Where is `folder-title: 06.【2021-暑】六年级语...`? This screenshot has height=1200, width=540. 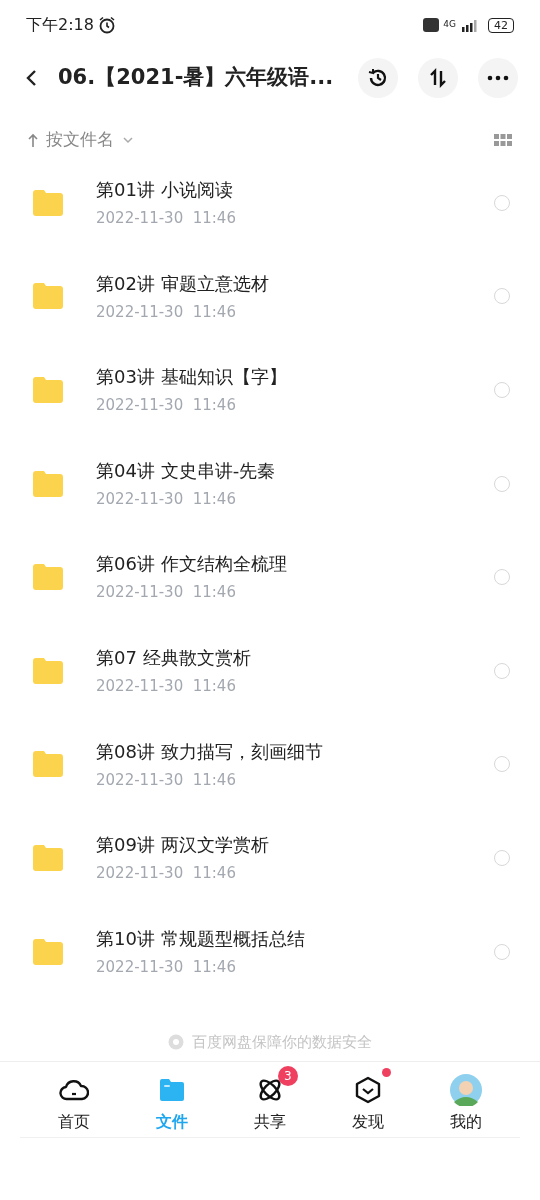 folder-title: 06.【2021-暑】六年级语... is located at coordinates (196, 78).